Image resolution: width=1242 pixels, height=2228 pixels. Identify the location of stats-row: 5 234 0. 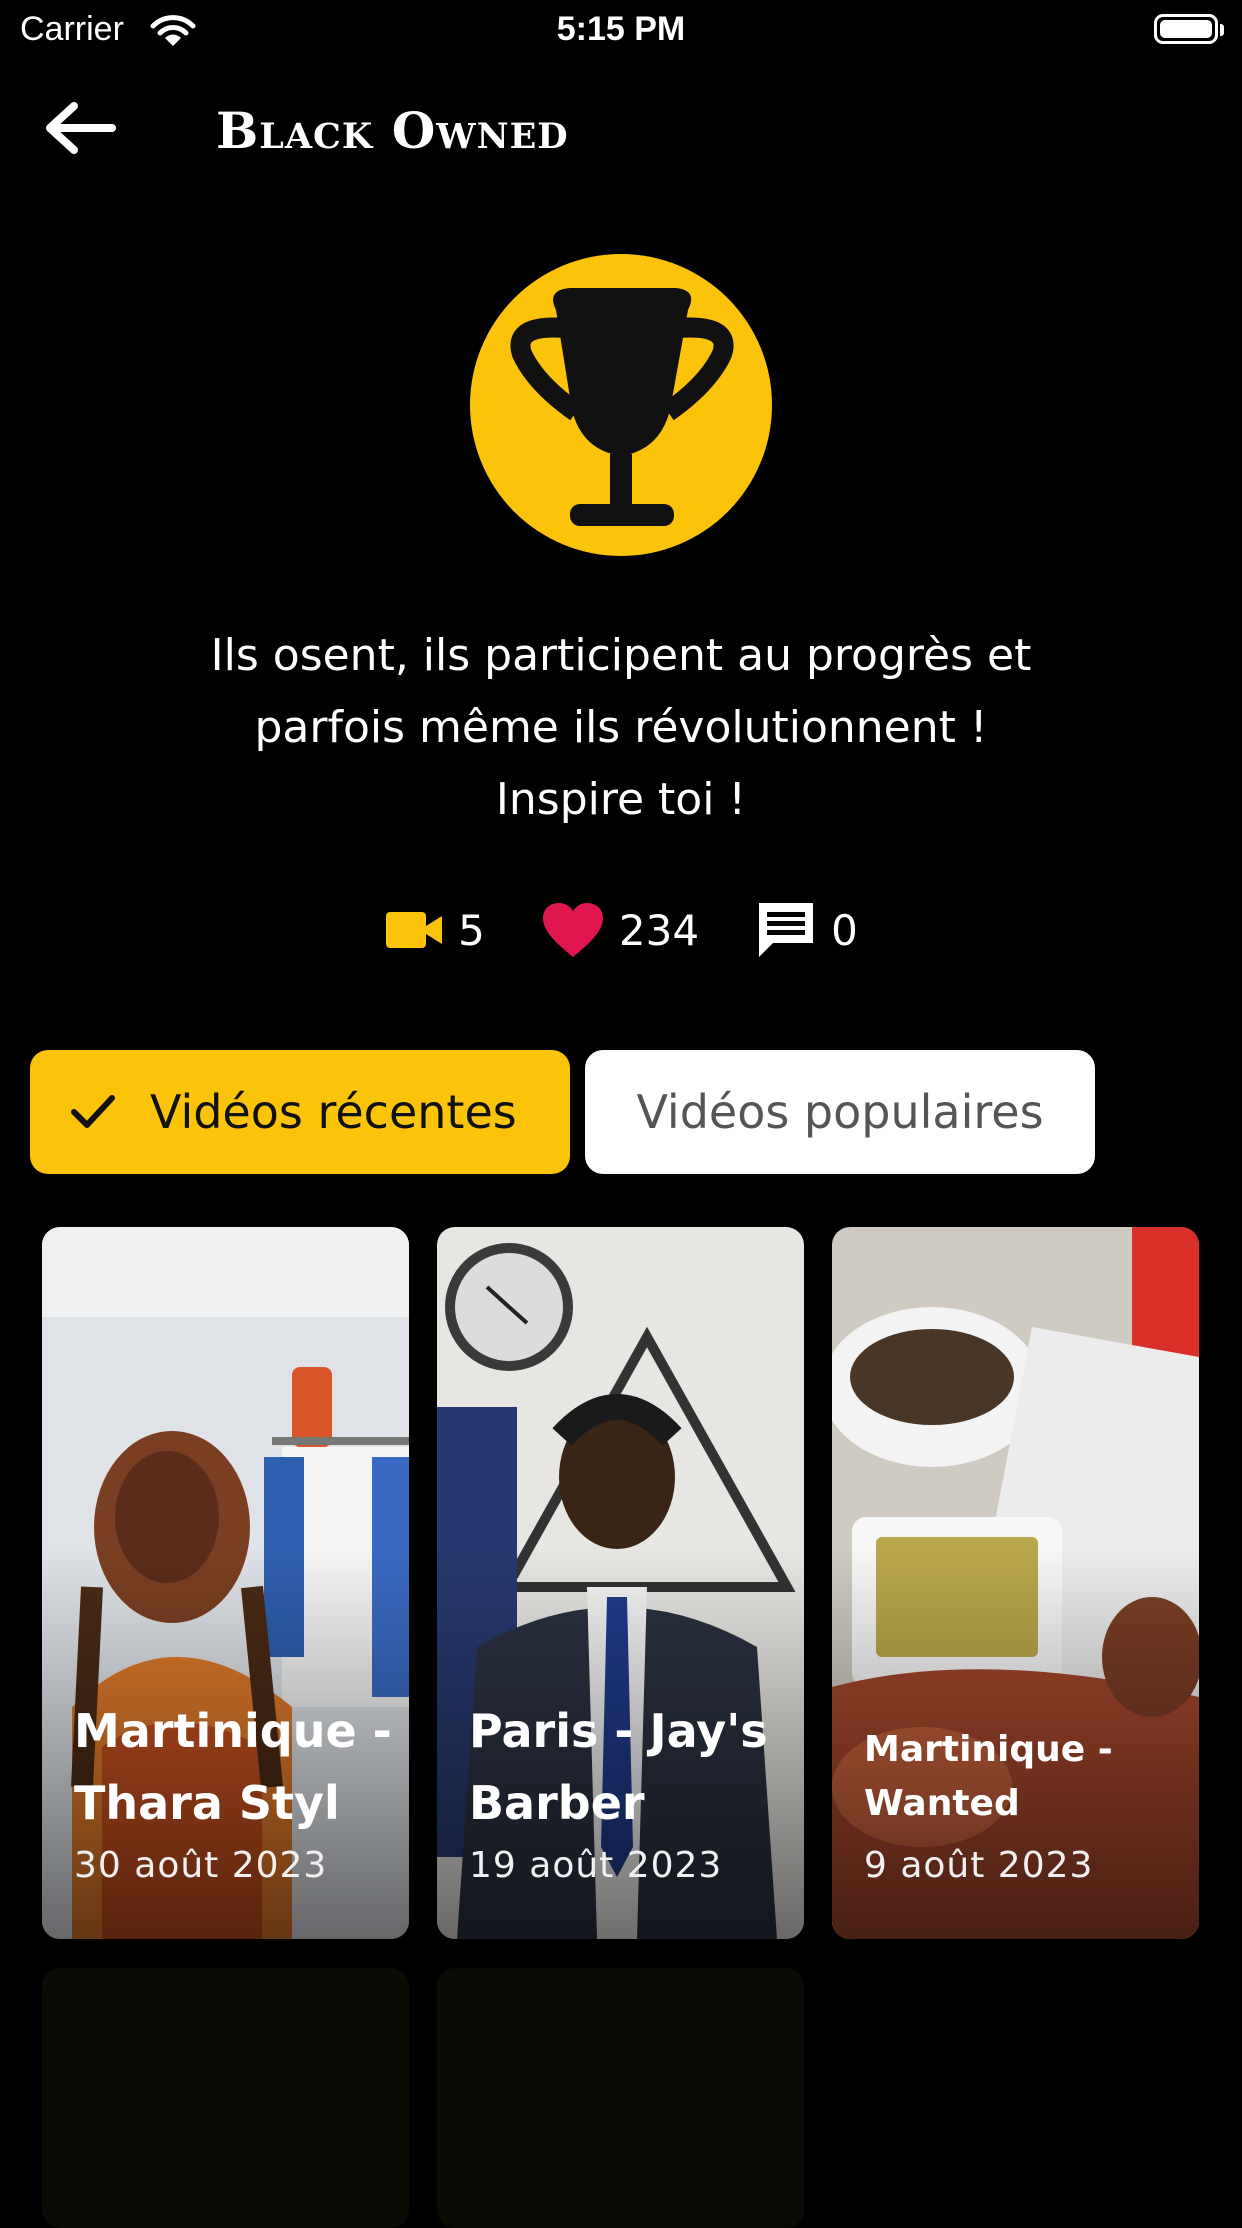
(621, 930).